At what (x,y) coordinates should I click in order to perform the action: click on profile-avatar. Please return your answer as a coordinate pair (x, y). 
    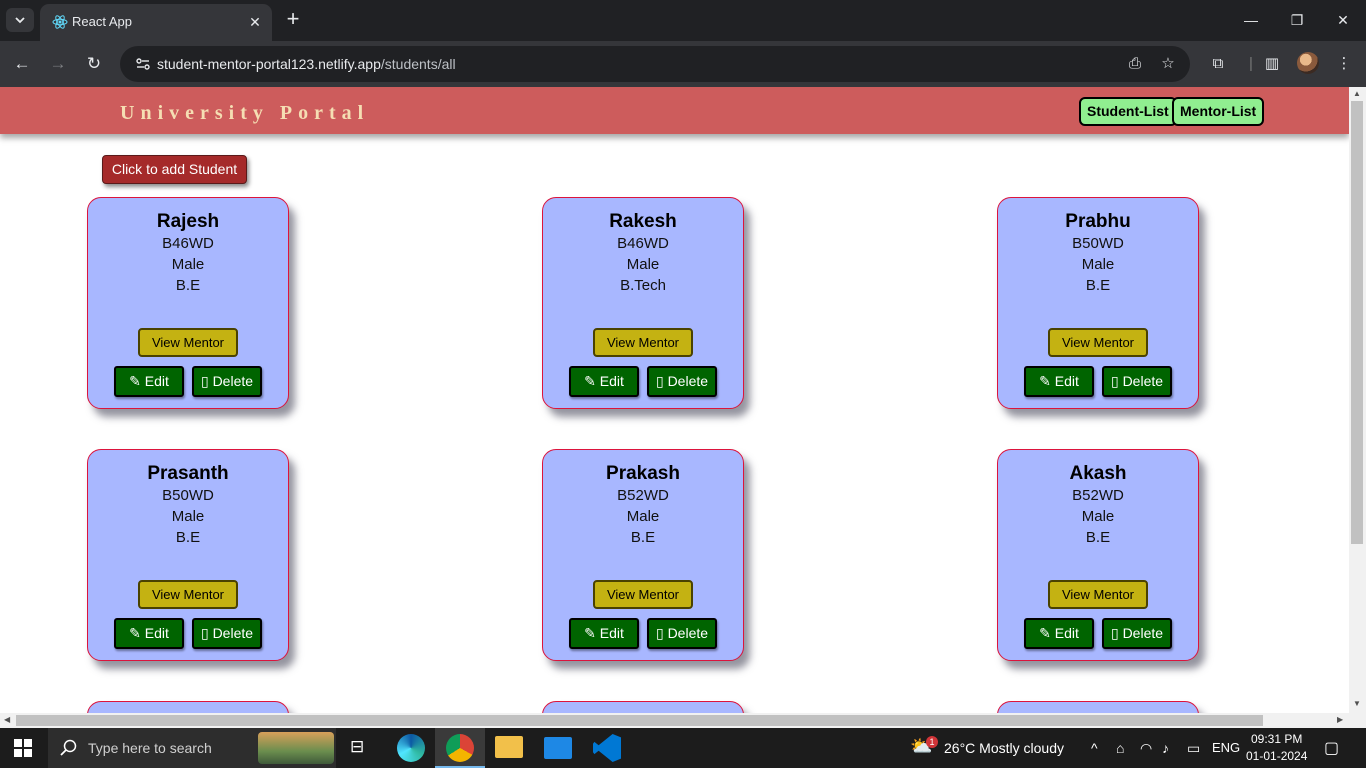
    Looking at the image, I should click on (1308, 63).